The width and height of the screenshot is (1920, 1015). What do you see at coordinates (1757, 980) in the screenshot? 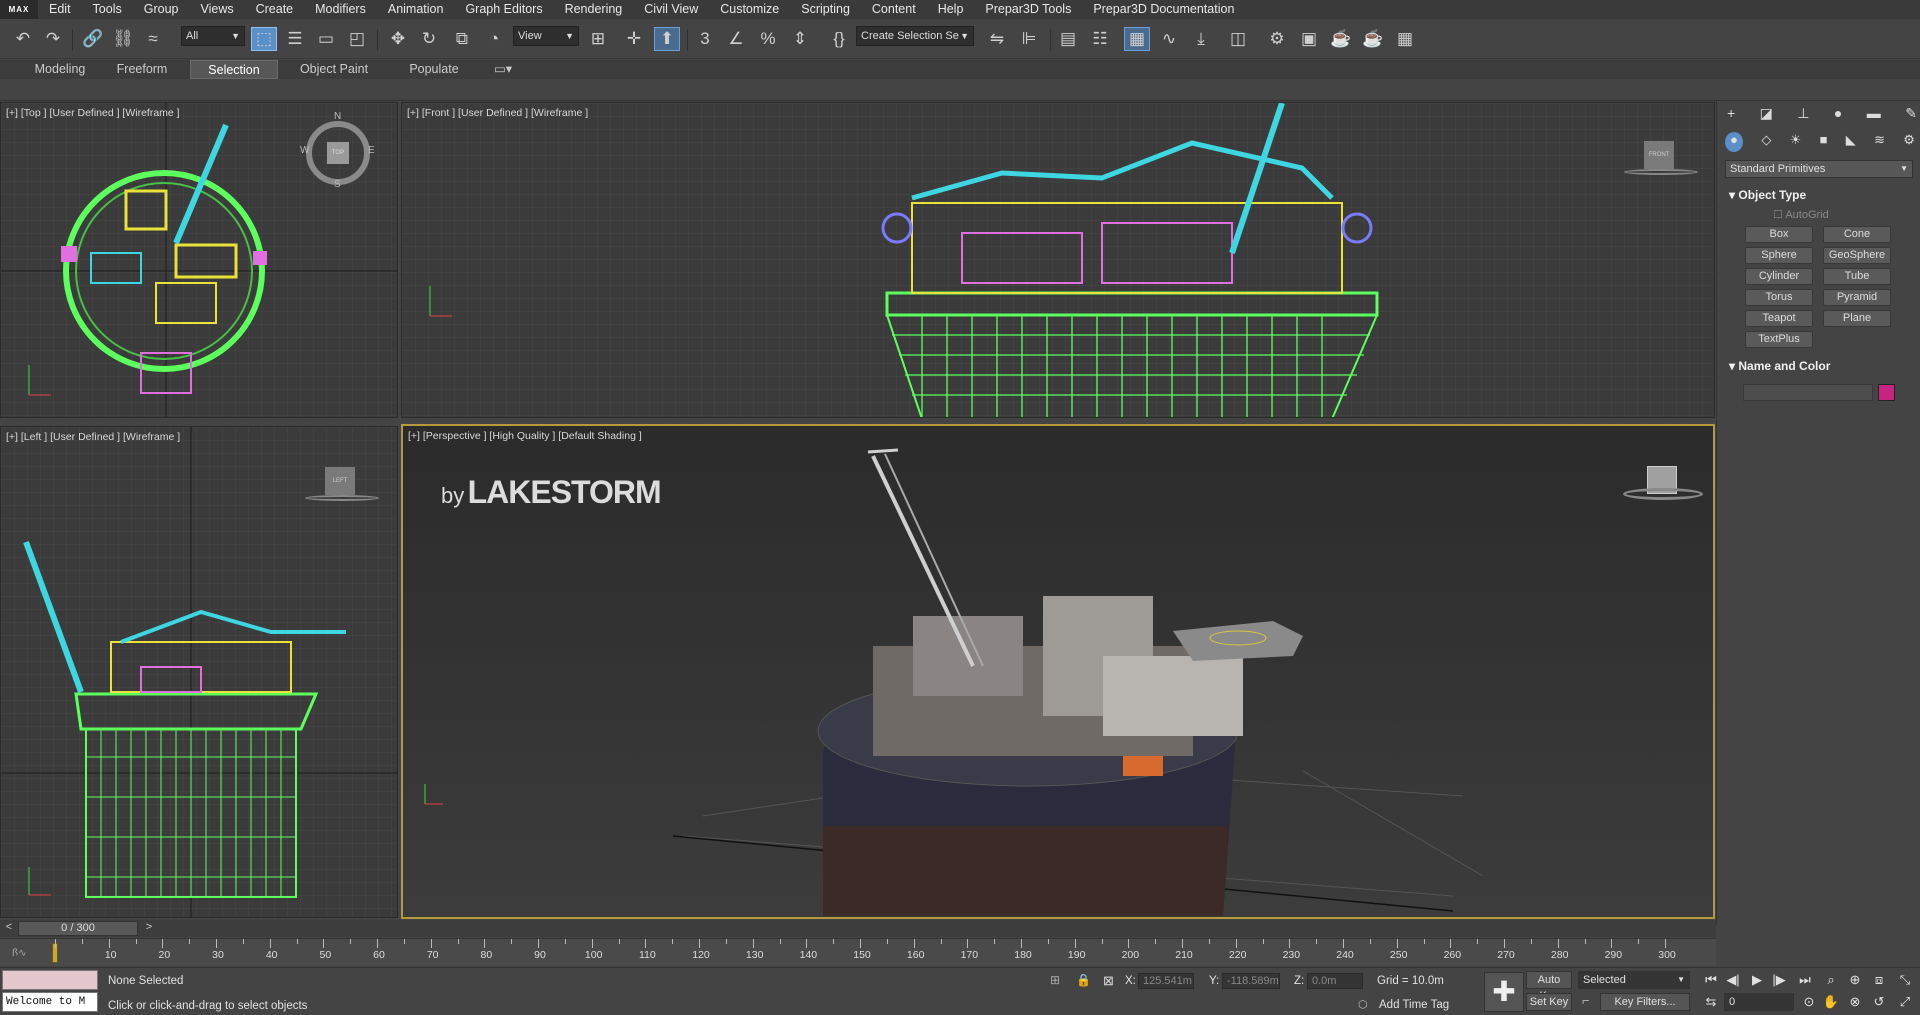
I see `play-icon: ▶` at bounding box center [1757, 980].